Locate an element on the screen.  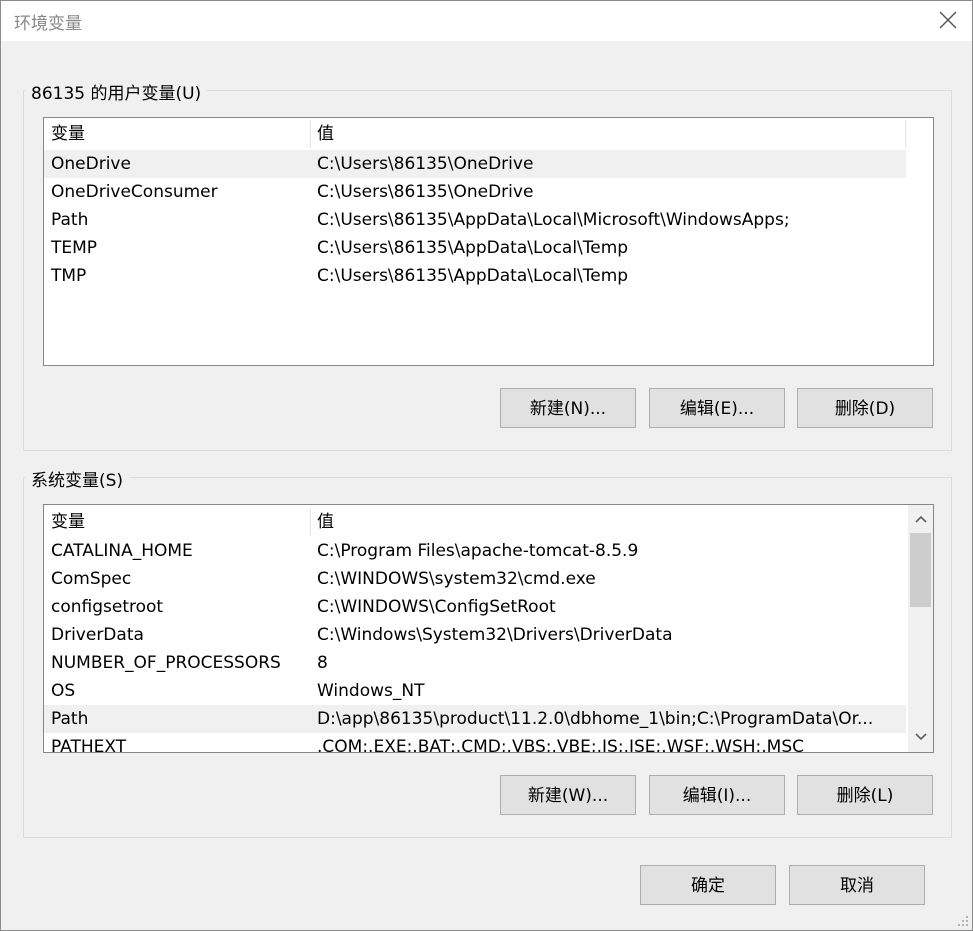
cancel-button: 取消 is located at coordinates (857, 885).